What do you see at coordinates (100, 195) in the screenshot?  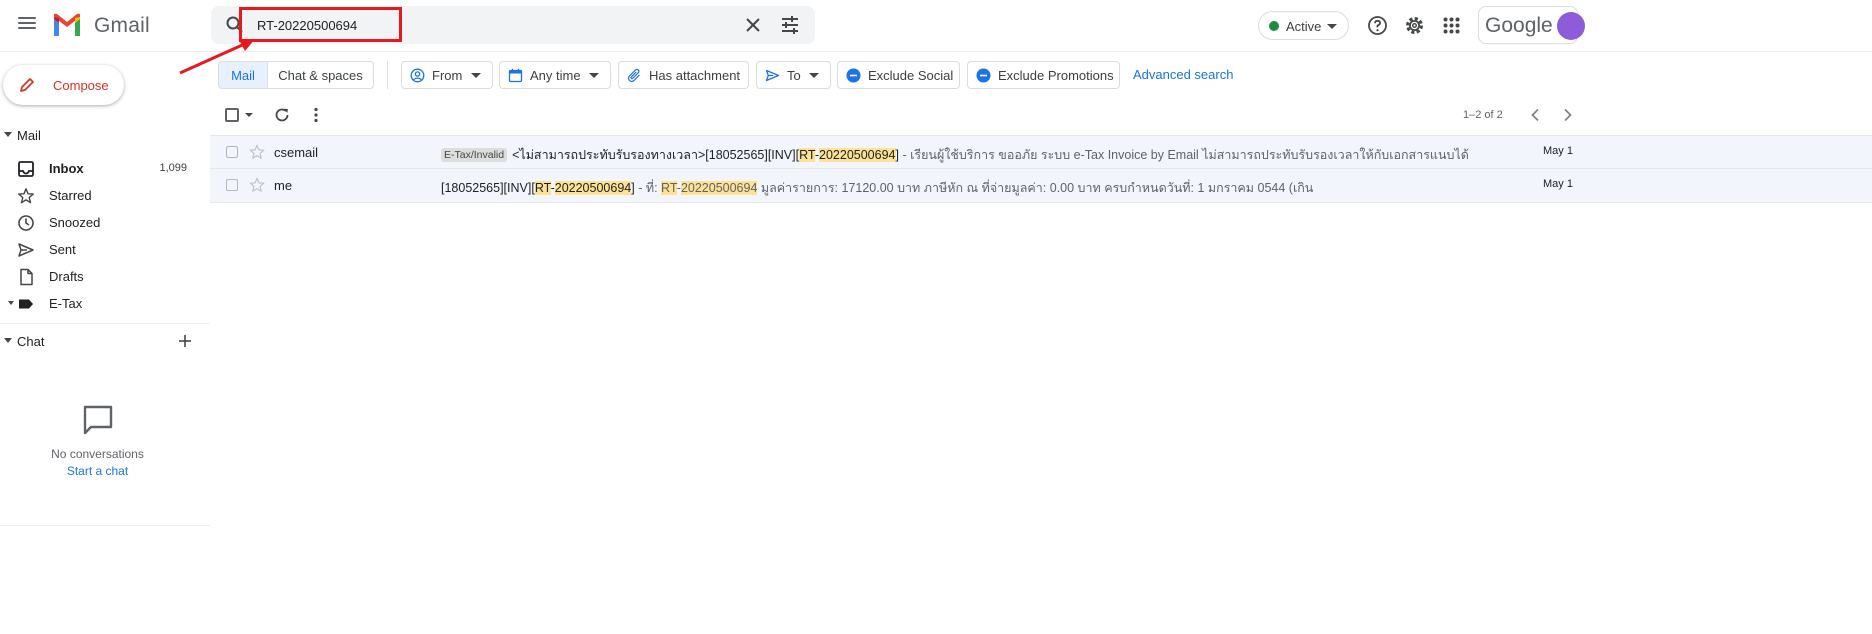 I see `sidebar-item-starred: Starred` at bounding box center [100, 195].